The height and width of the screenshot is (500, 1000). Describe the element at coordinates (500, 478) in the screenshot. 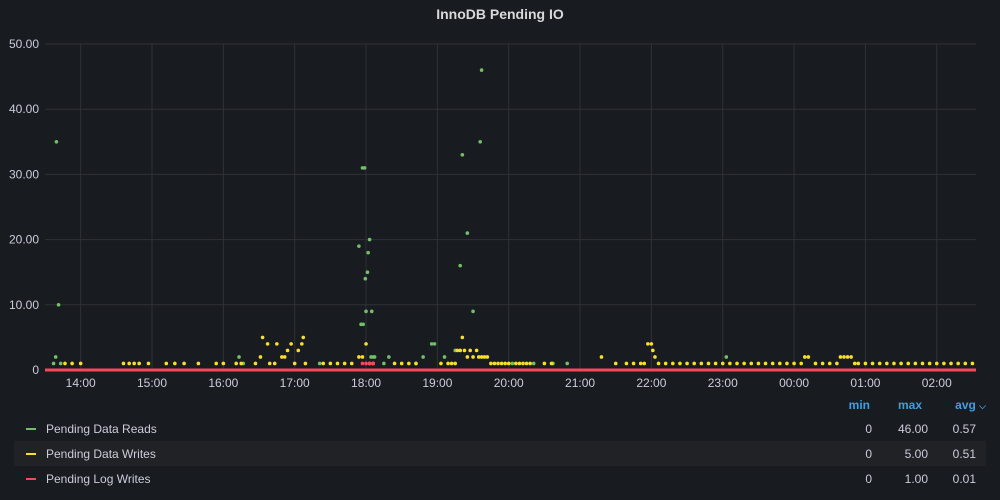

I see `legend-row-pending-log-writes: Pending Log Writes 0 1.00 0.01` at that location.